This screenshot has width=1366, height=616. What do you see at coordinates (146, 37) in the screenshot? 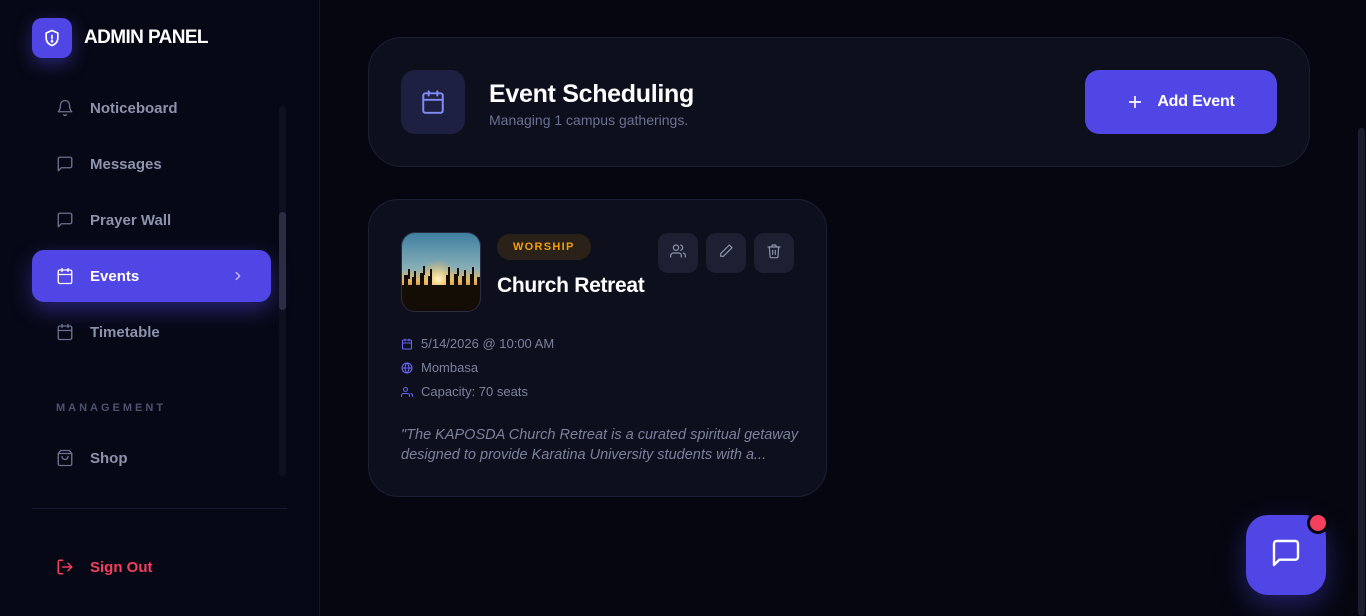
I see `brand-name: ADMIN PANEL` at bounding box center [146, 37].